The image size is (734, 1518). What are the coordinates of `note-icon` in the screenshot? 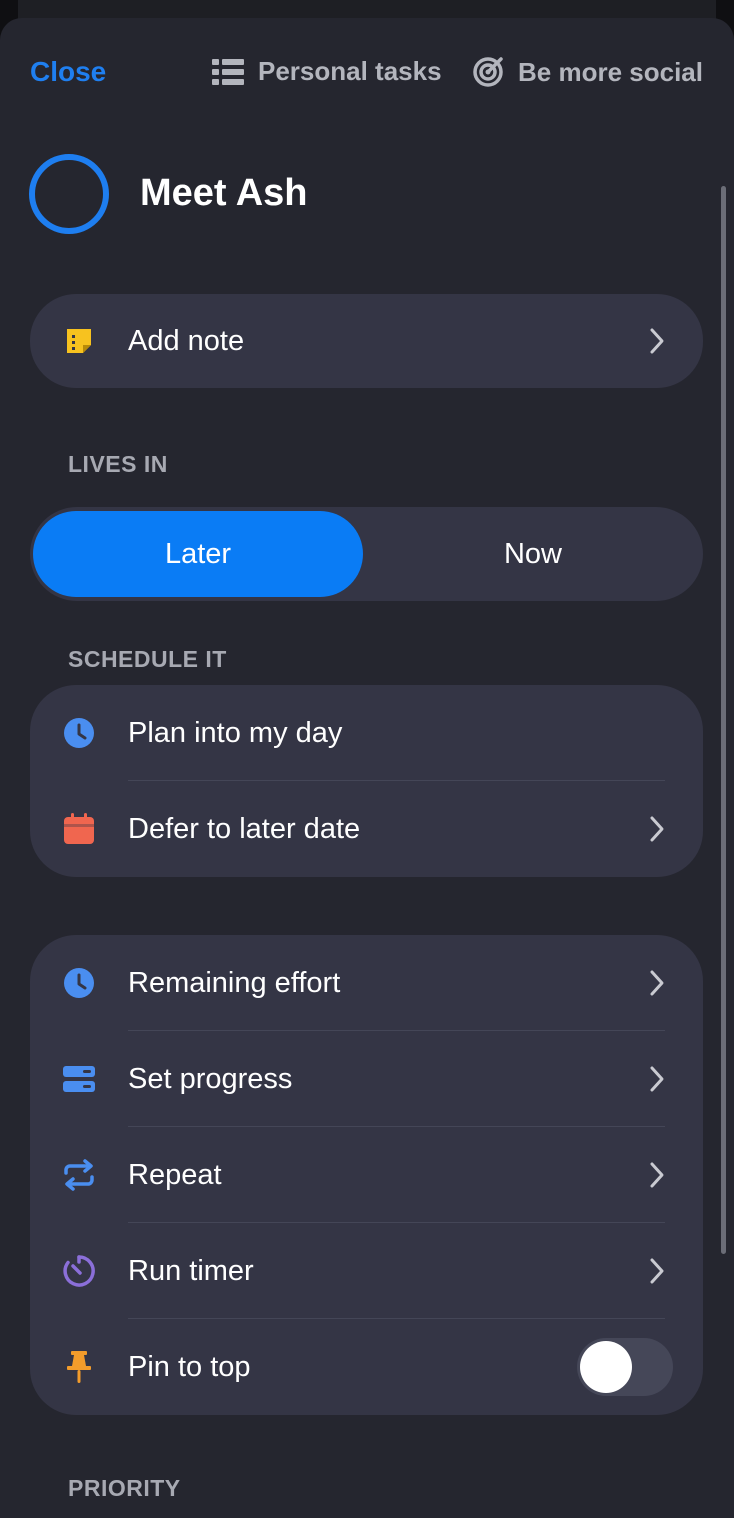 It's located at (79, 341).